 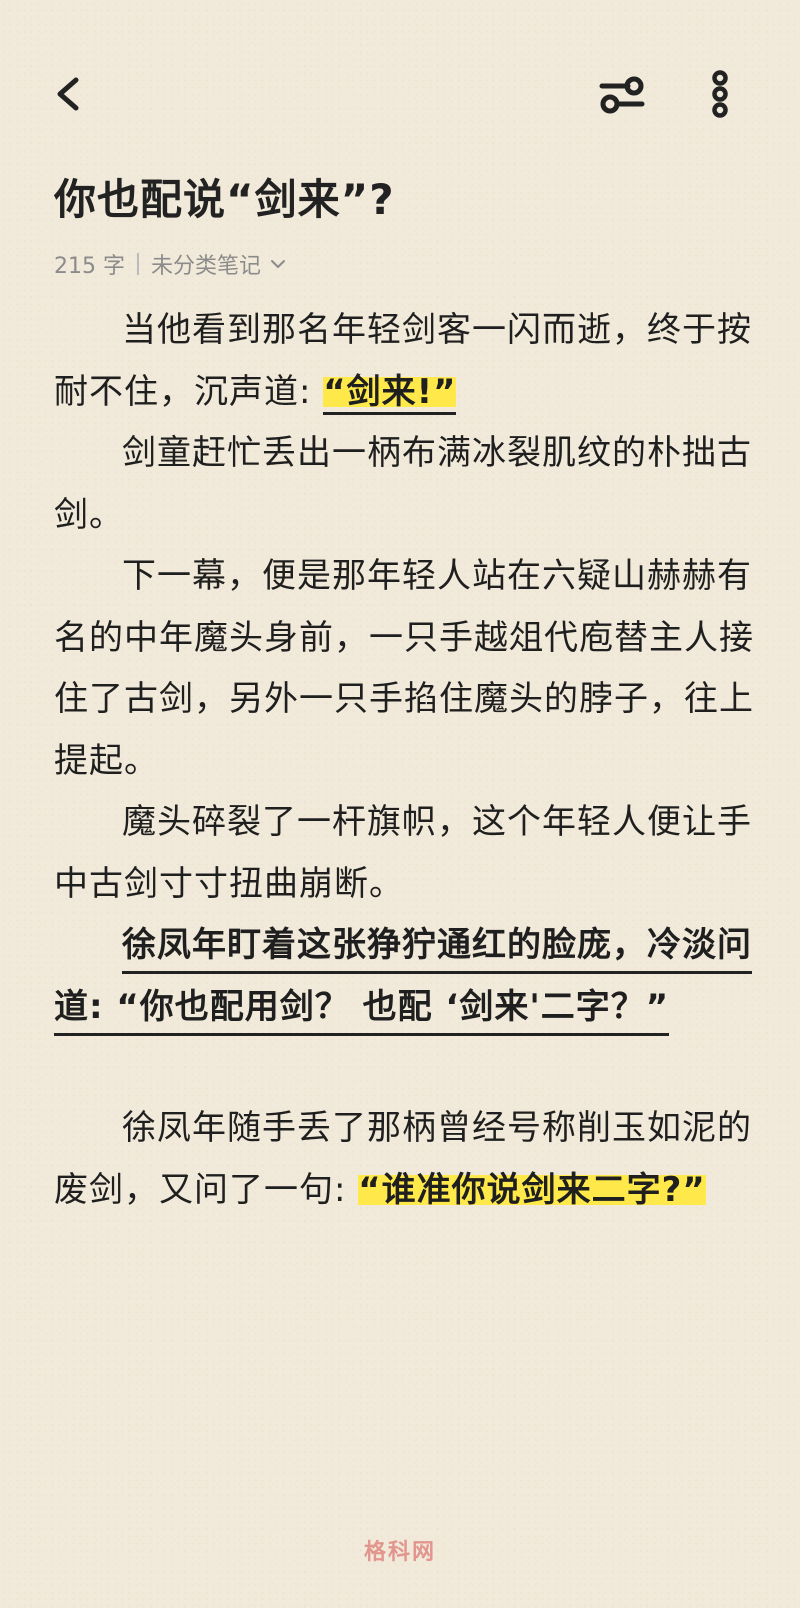 I want to click on paragraph: 剑童赶忙丢出一柄布满冰裂肌纹的朴拙古剑。, so click(x=404, y=484).